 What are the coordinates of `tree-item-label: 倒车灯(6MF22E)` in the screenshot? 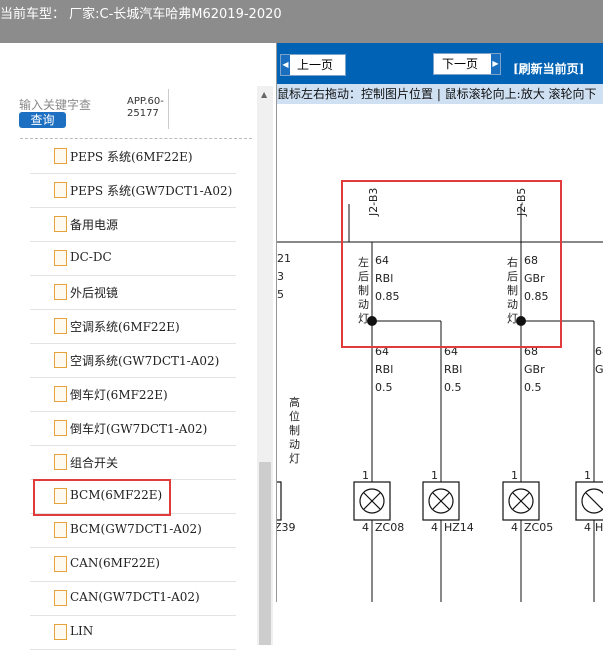 It's located at (119, 395).